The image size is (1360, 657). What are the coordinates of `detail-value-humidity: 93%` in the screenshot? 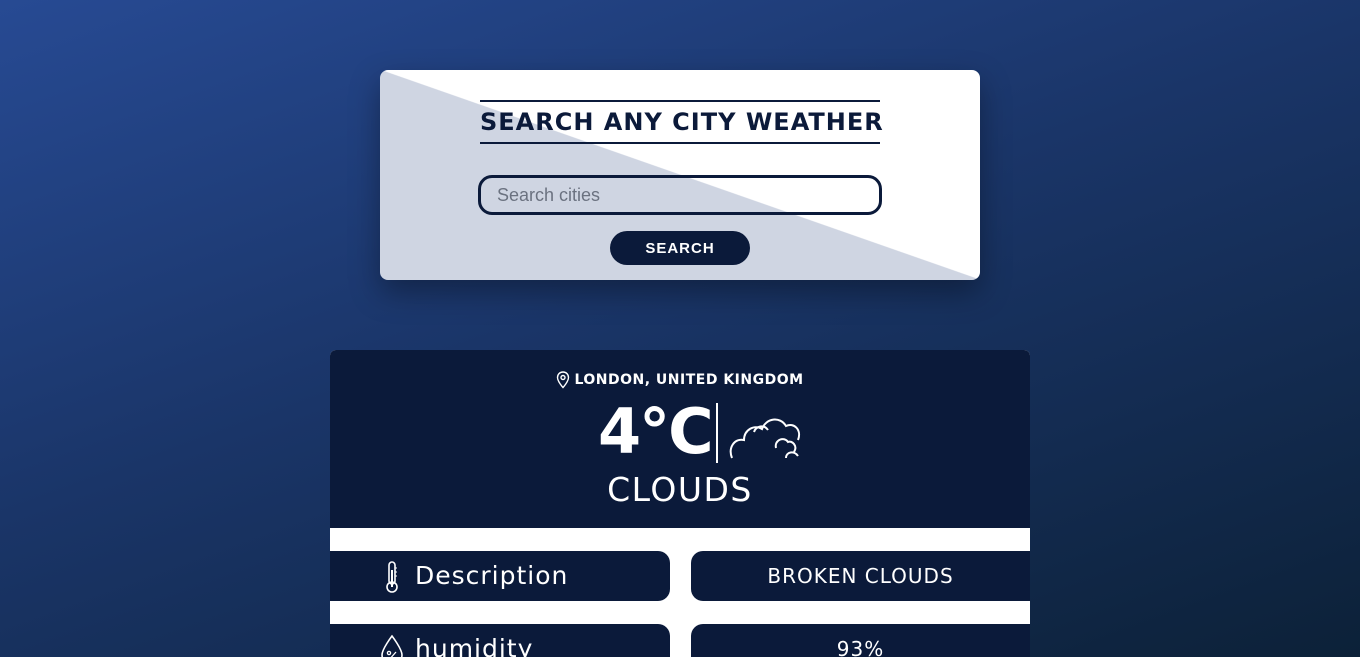 It's located at (860, 640).